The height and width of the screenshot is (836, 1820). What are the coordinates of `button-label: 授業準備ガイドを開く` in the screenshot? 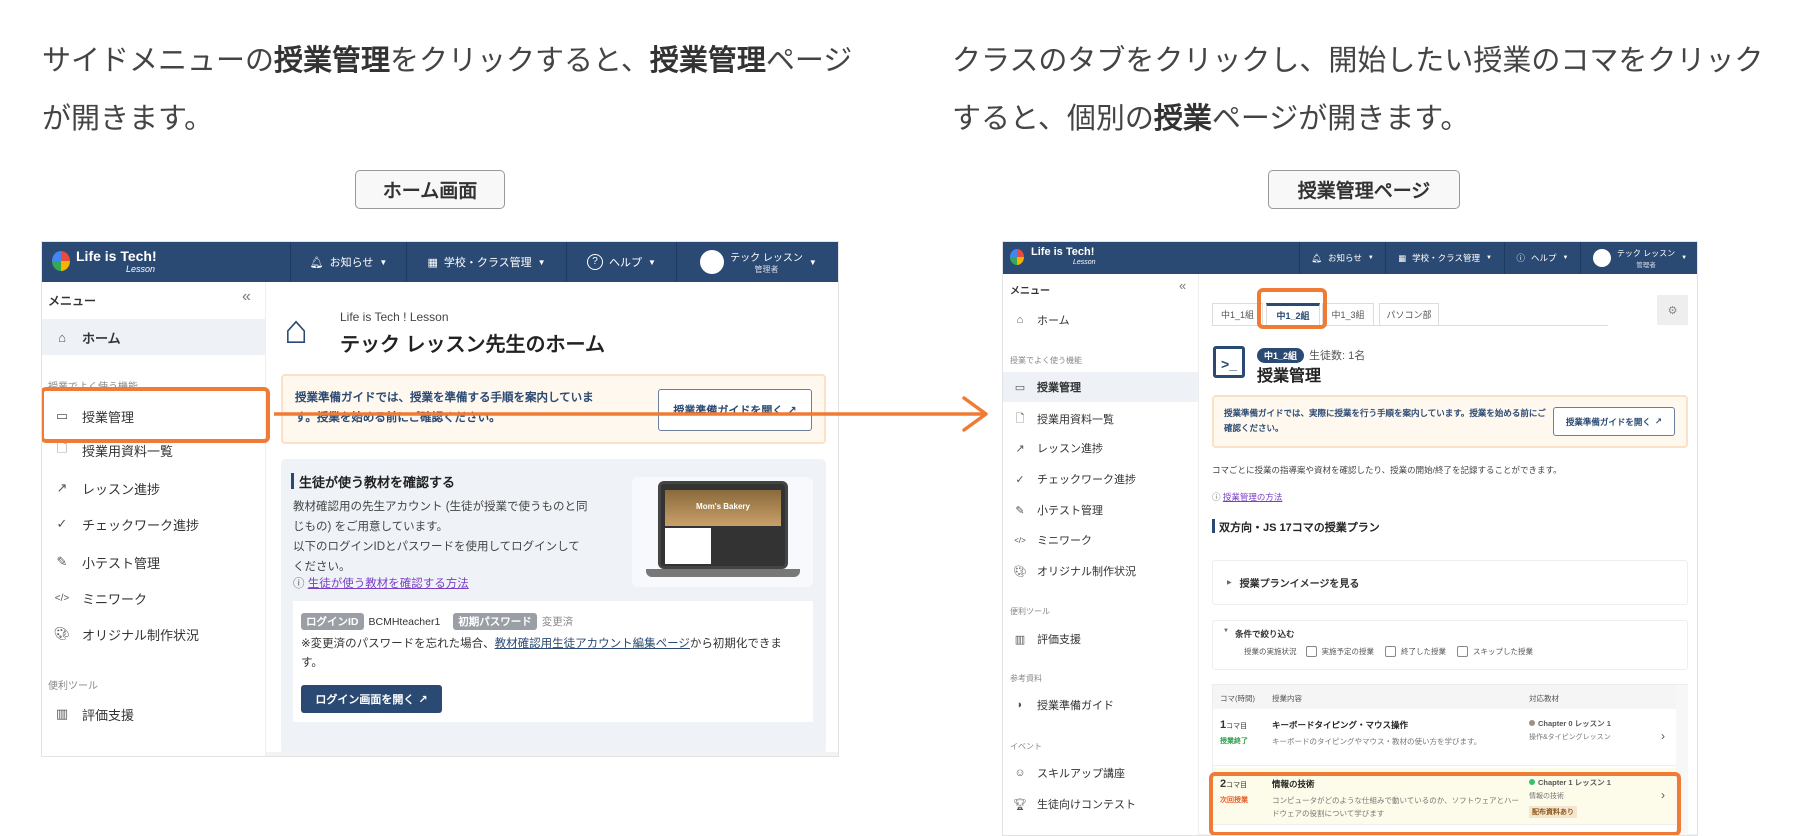 It's located at (1608, 421).